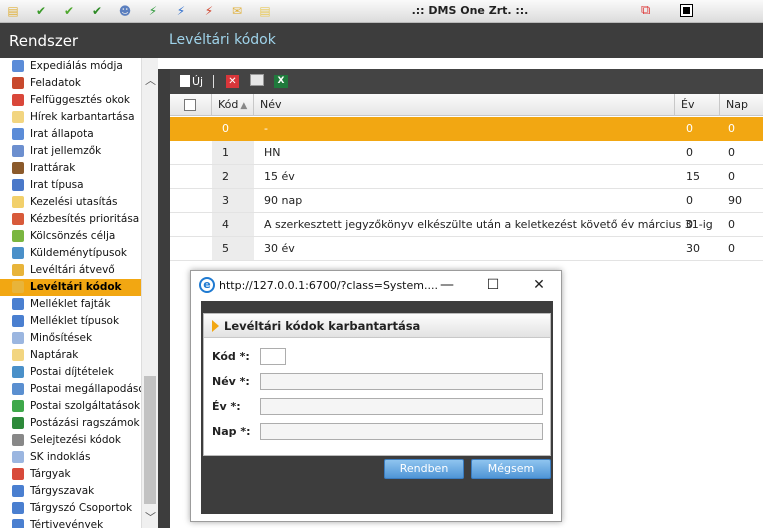 The width and height of the screenshot is (763, 528). Describe the element at coordinates (70, 287) in the screenshot. I see `sidebar-item: Levéltári kódok` at that location.